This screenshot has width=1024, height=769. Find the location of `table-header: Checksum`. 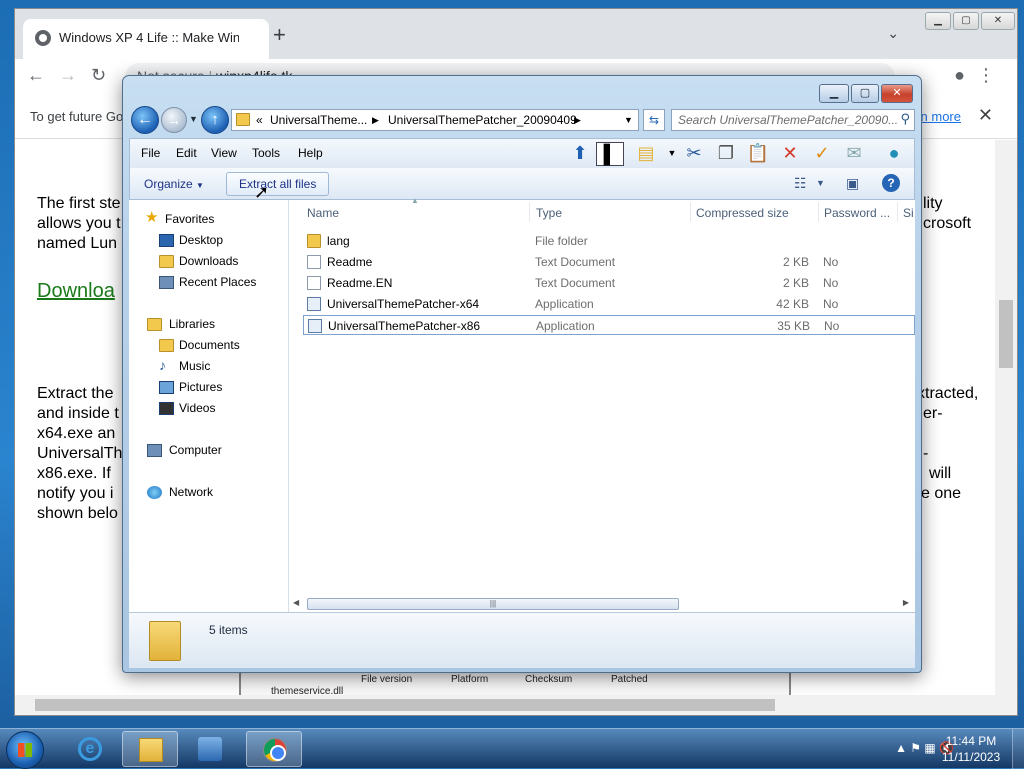

table-header: Checksum is located at coordinates (549, 679).